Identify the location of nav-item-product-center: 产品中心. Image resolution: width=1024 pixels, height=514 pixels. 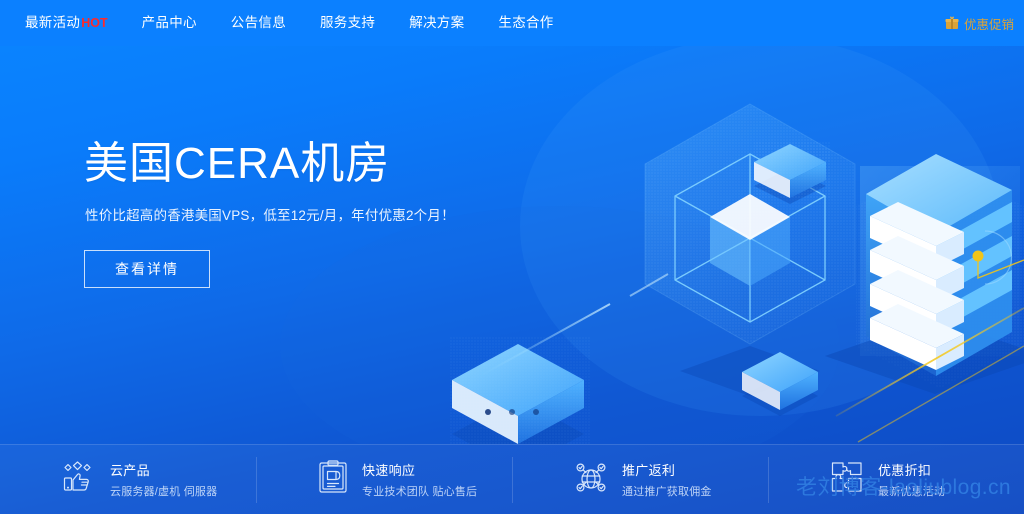
(169, 23).